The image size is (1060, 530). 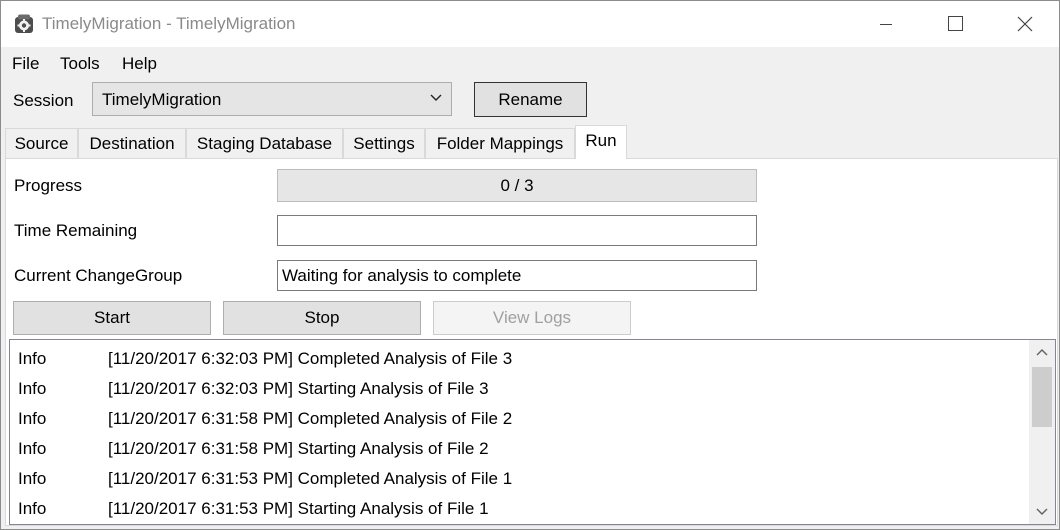 What do you see at coordinates (530, 99) in the screenshot?
I see `rename-button: Rename` at bounding box center [530, 99].